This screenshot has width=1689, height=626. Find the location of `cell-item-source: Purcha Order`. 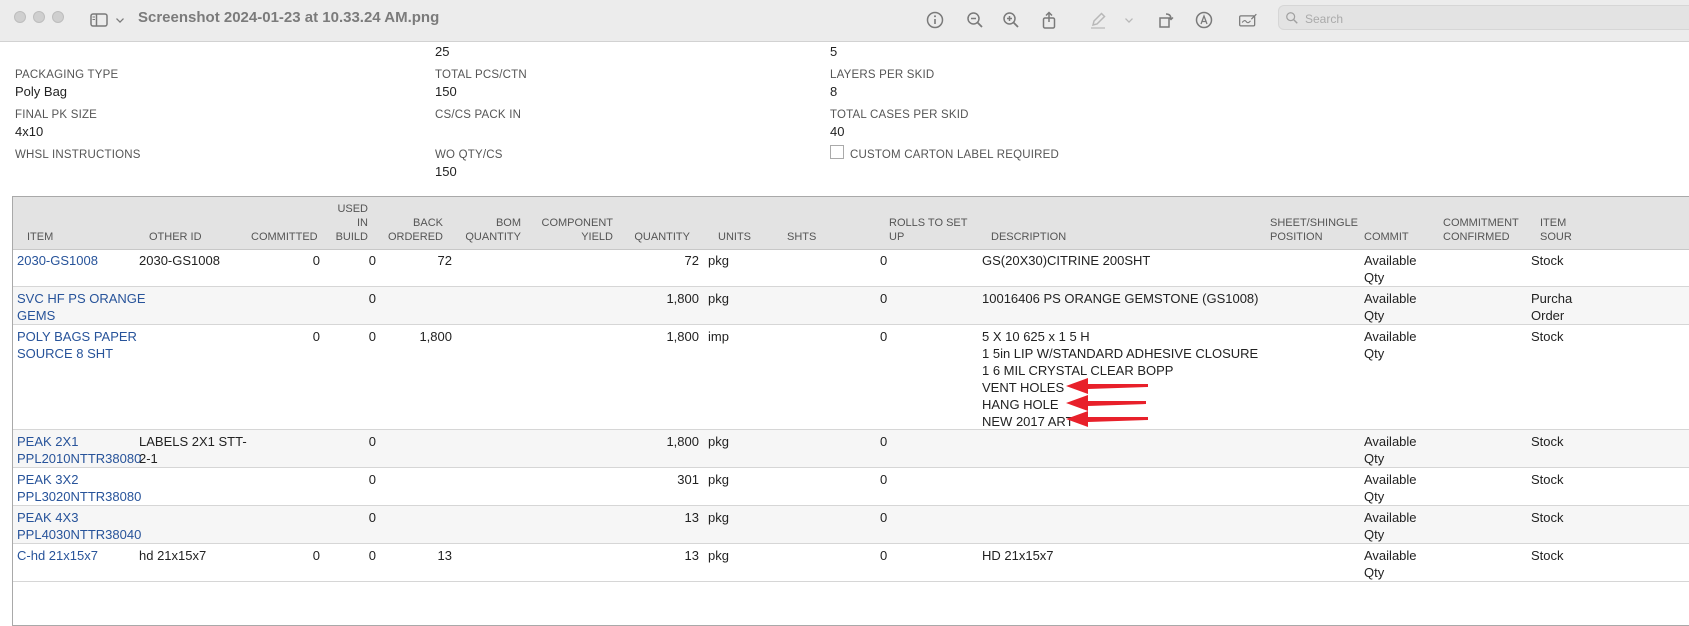

cell-item-source: Purcha Order is located at coordinates (1552, 307).